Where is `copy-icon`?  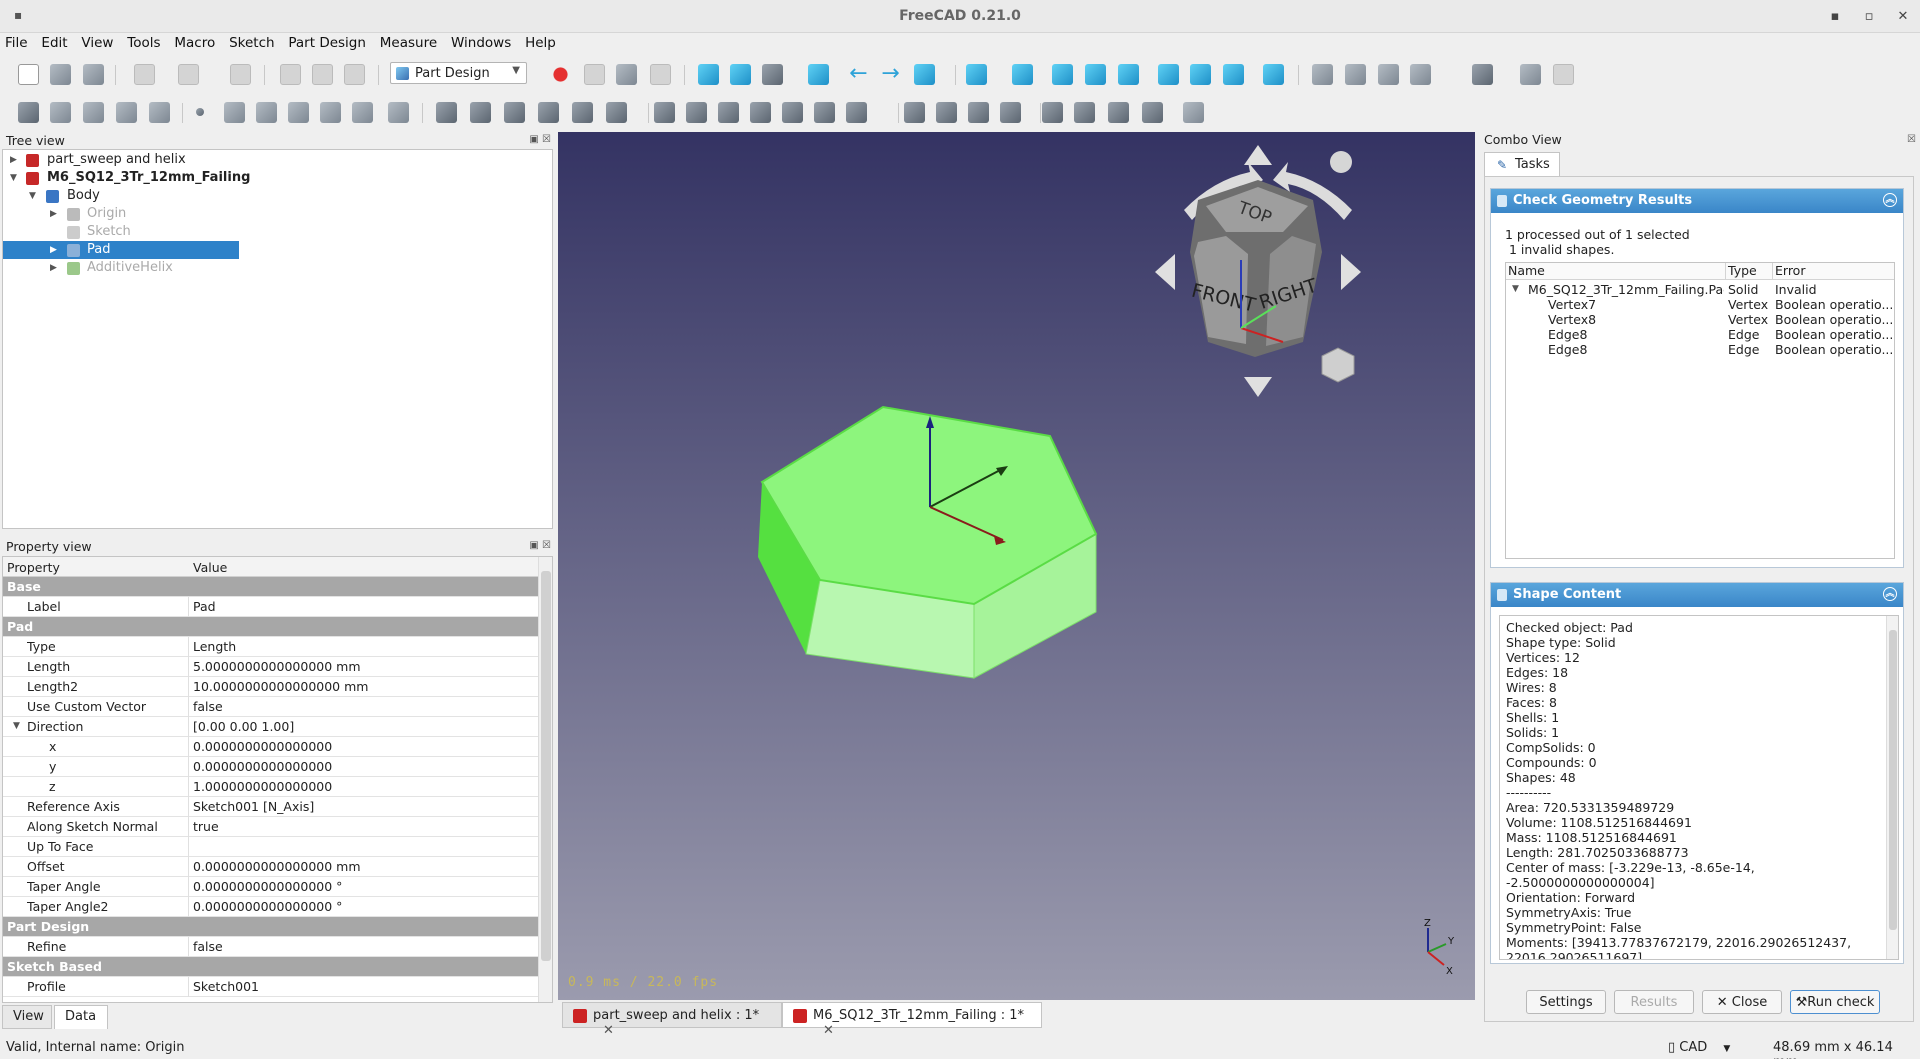
copy-icon is located at coordinates (322, 74).